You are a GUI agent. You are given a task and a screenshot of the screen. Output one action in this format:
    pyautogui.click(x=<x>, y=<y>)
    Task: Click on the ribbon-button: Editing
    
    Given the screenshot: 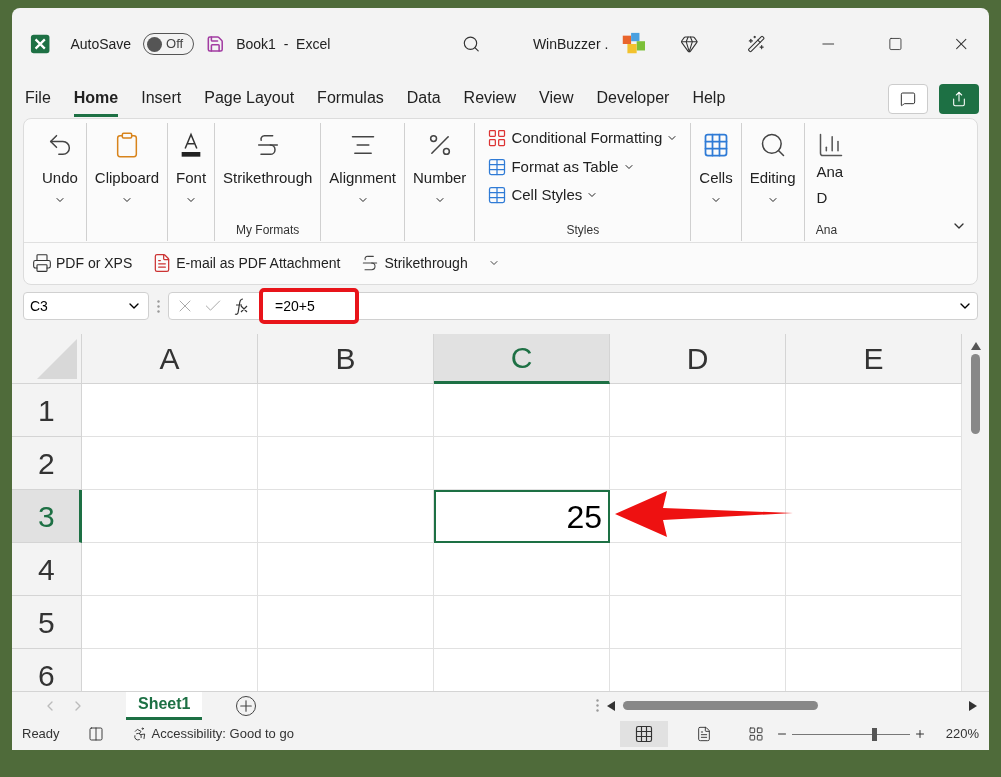 What is the action you would take?
    pyautogui.click(x=772, y=164)
    